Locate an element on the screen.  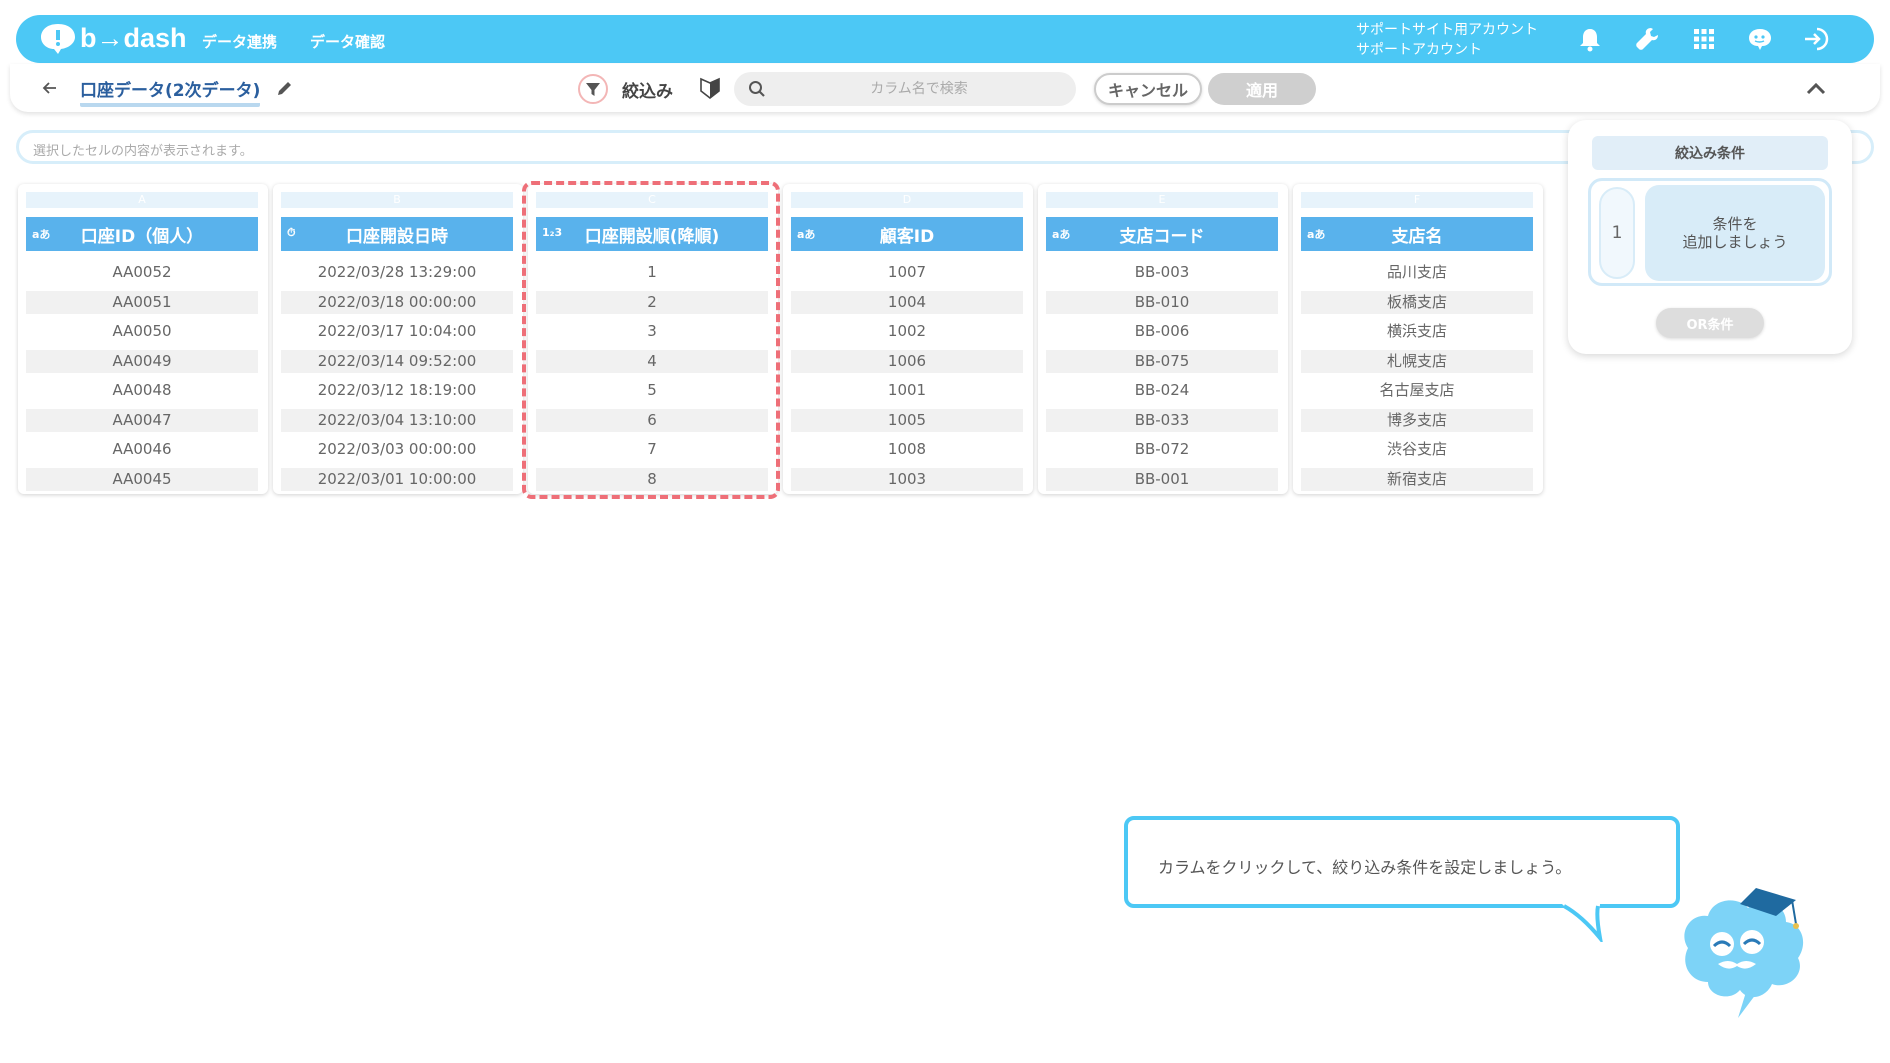
table-cell: 2022/03/04 13:10:00 is located at coordinates (397, 420).